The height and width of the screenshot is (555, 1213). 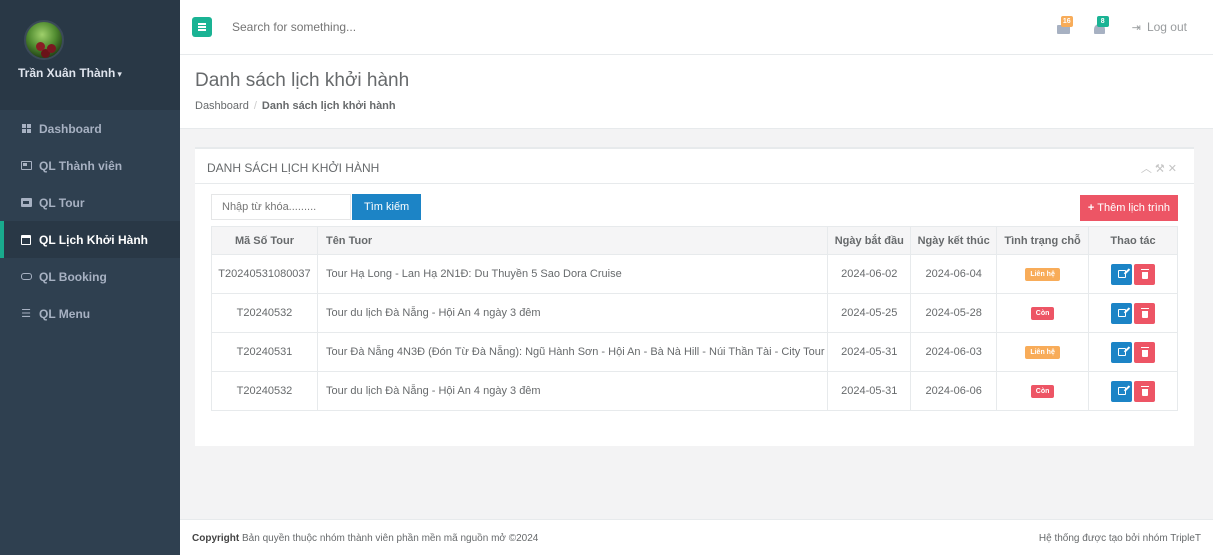 I want to click on column-header: Tình trạng chỗ, so click(x=1043, y=240).